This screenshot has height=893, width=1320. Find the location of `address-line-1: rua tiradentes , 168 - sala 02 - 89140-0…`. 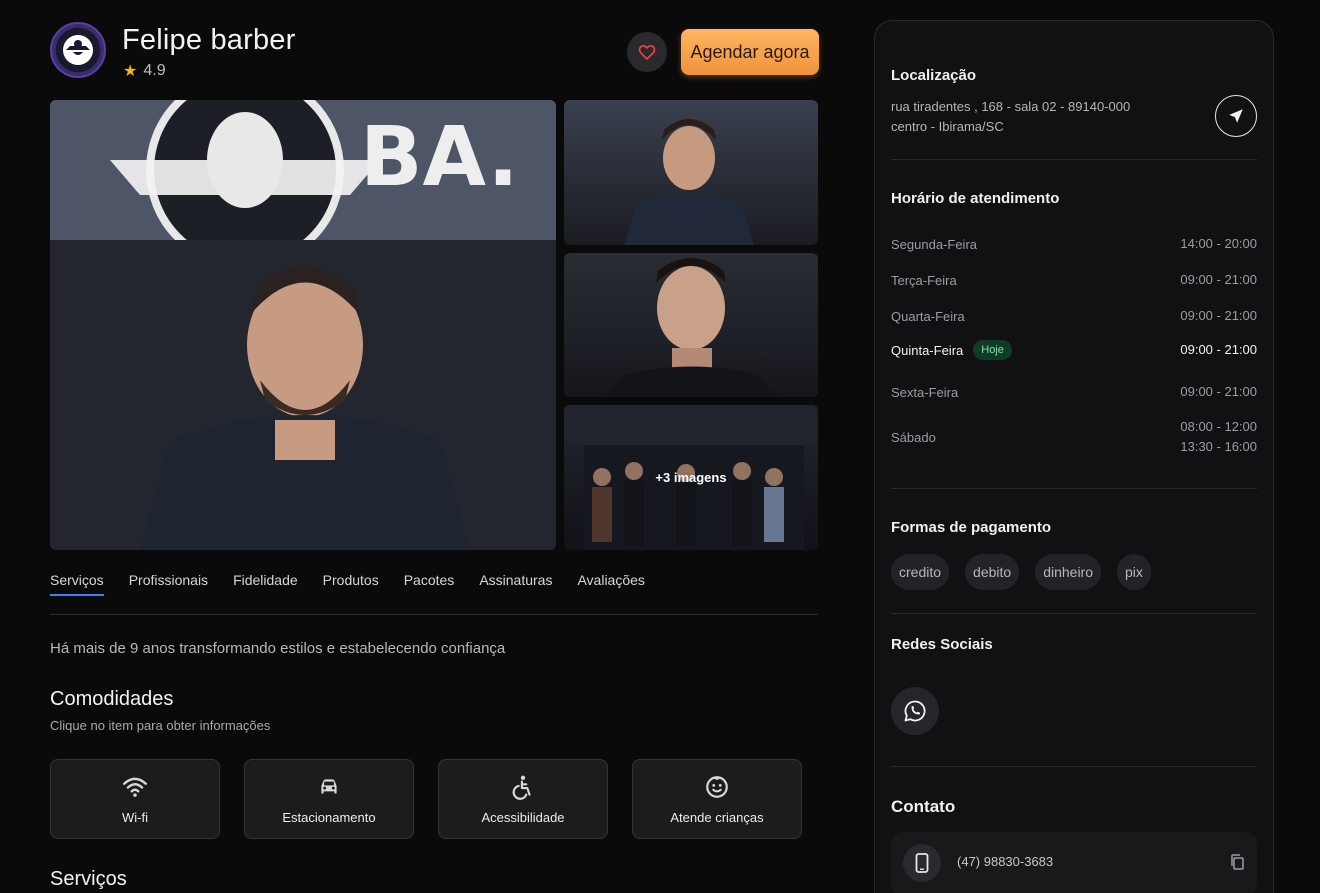

address-line-1: rua tiradentes , 168 - sala 02 - 89140-0… is located at coordinates (1011, 106).